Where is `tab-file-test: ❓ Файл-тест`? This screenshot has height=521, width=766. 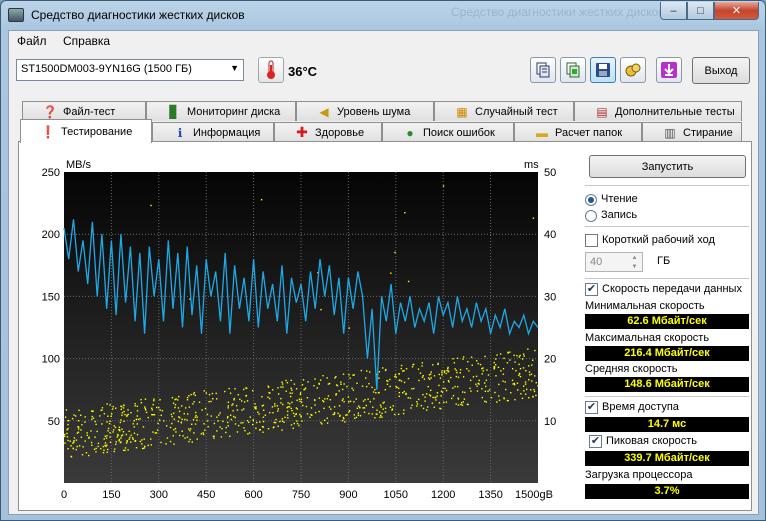
tab-file-test: ❓ Файл-тест is located at coordinates (84, 111).